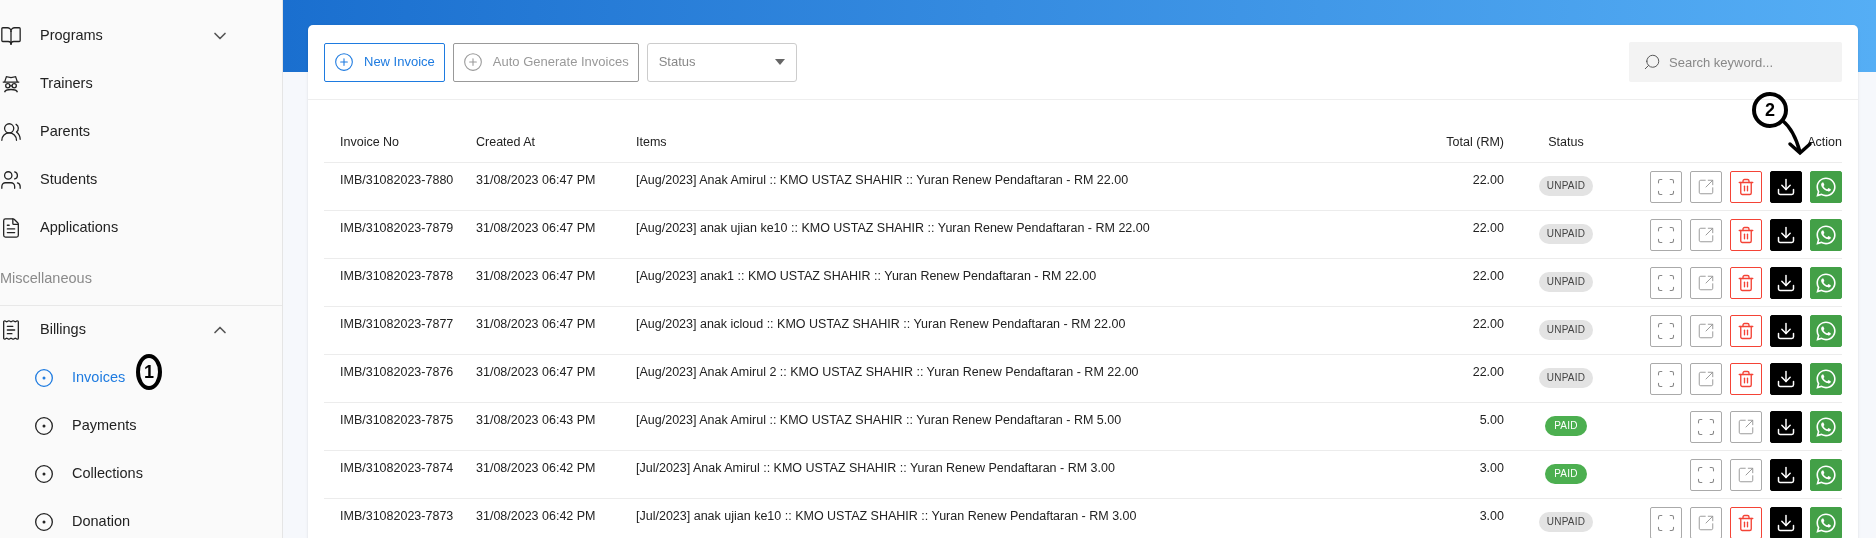  Describe the element at coordinates (397, 468) in the screenshot. I see `table-cell-text: IMB/31082023-7874` at that location.